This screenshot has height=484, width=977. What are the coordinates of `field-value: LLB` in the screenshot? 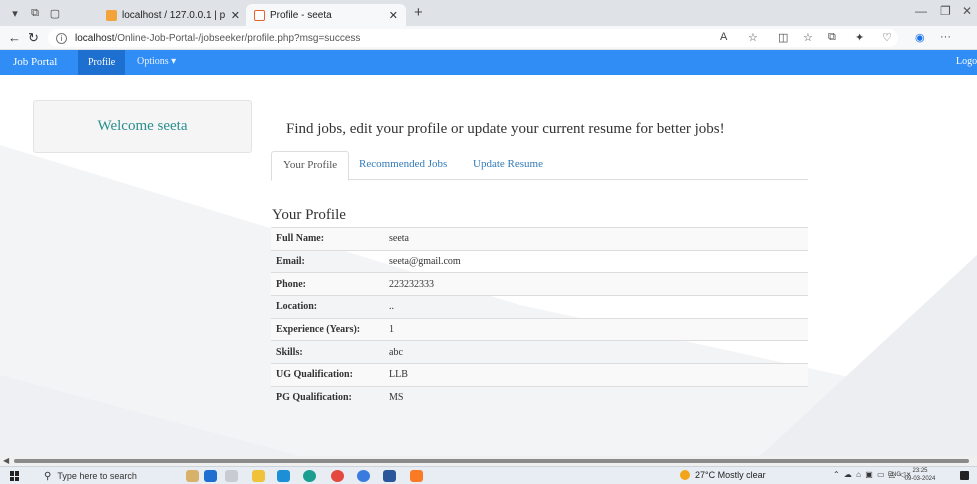 It's located at (596, 375).